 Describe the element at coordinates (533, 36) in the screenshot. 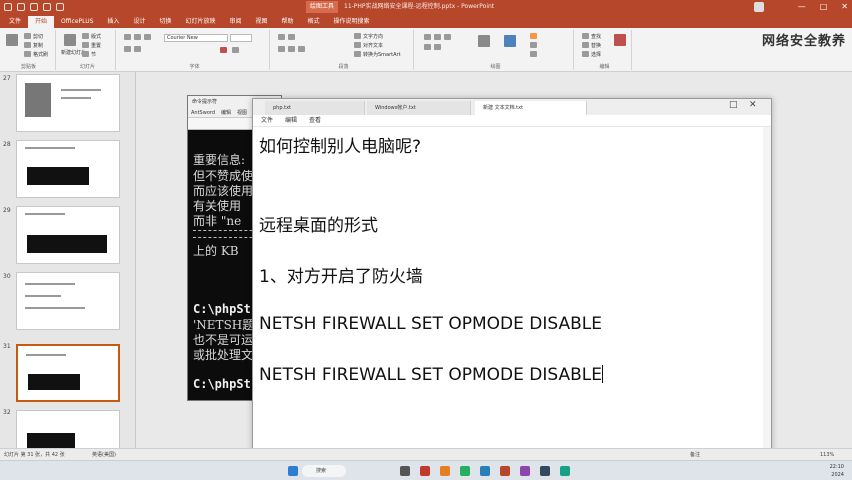

I see `shape-fill-icon` at that location.